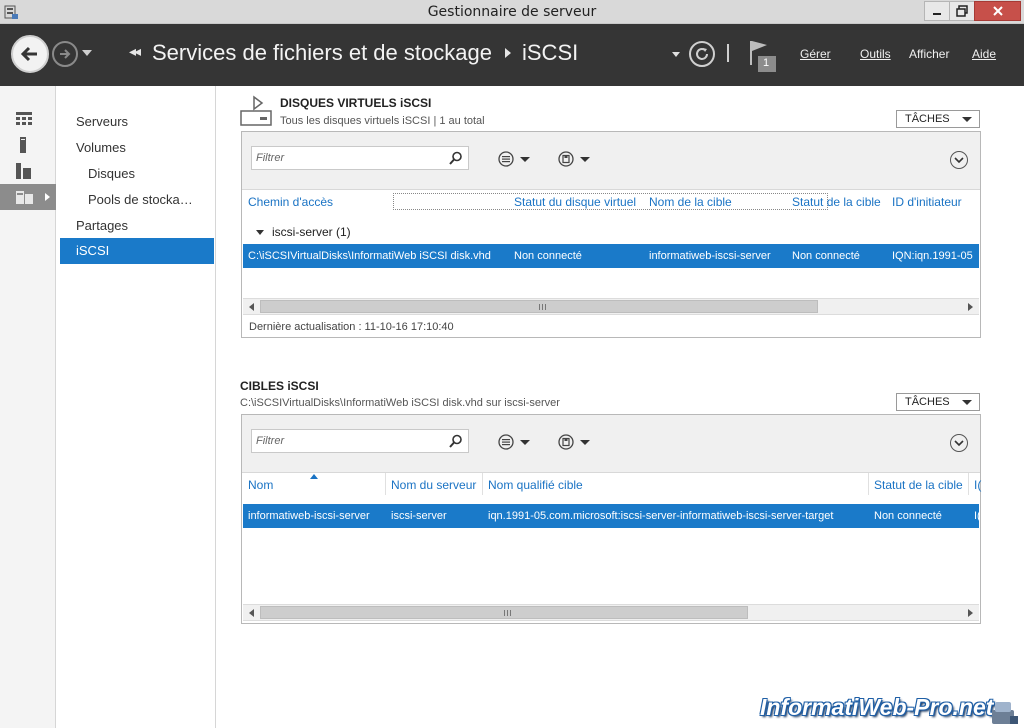  Describe the element at coordinates (311, 232) in the screenshot. I see `group-label: iscsi-server (1)` at that location.